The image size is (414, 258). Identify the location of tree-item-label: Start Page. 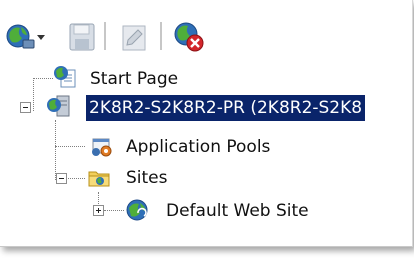
(134, 79).